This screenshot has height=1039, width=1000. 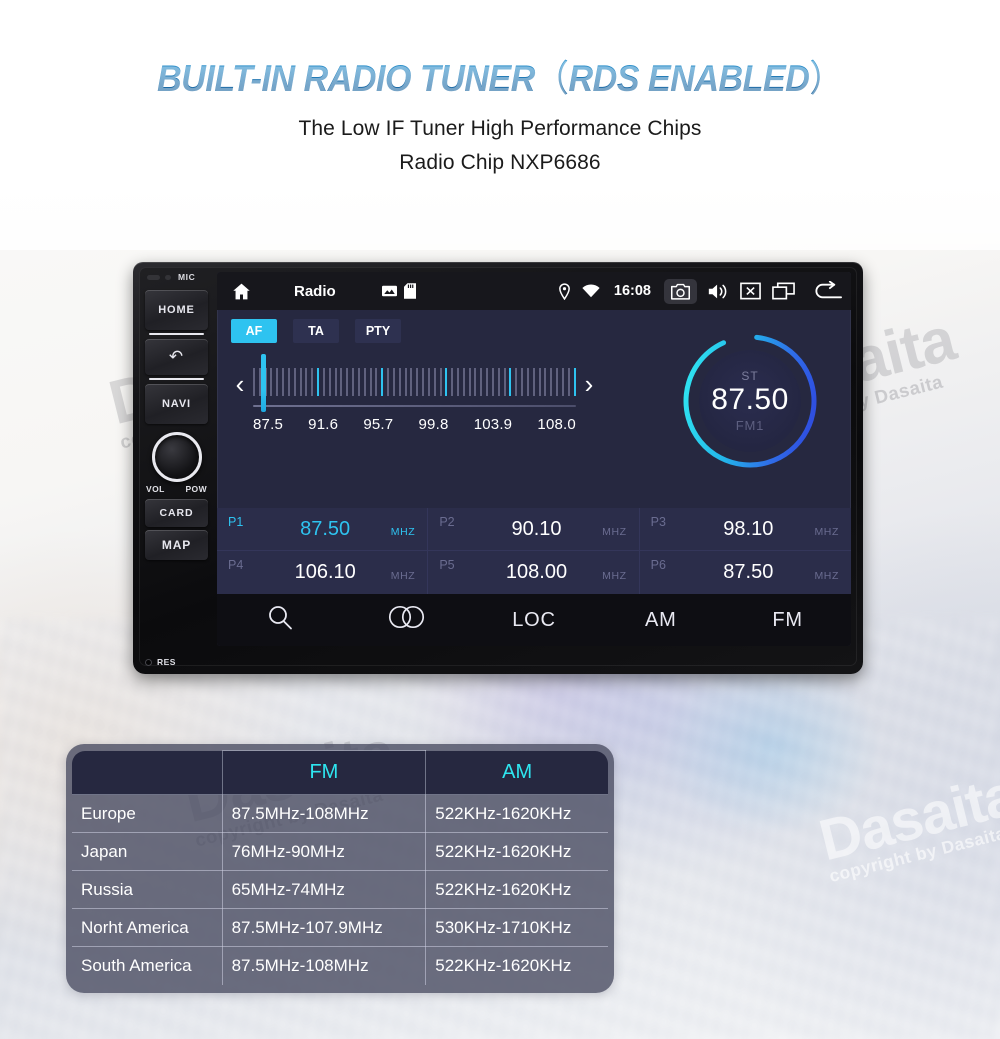 What do you see at coordinates (745, 572) in the screenshot?
I see `preset-button: P6 87.50 MHZ` at bounding box center [745, 572].